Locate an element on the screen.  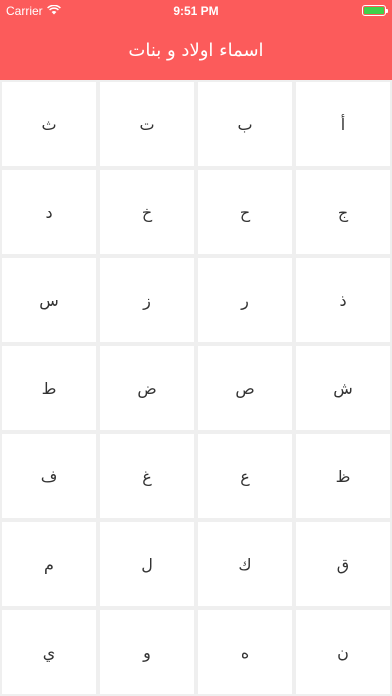
navigation-bar: اسماء اولاد و بنات is located at coordinates (196, 51).